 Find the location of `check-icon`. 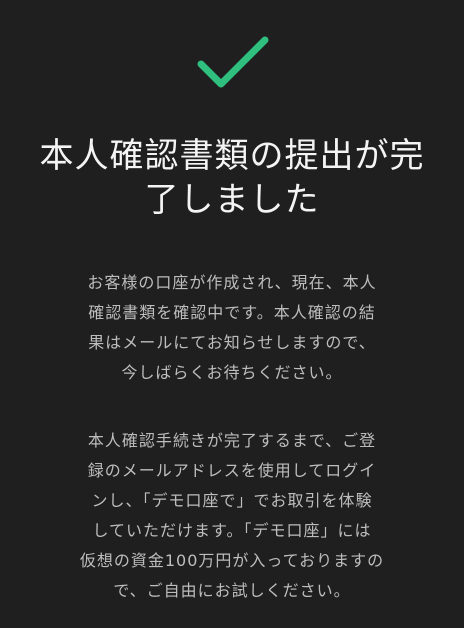

check-icon is located at coordinates (233, 62).